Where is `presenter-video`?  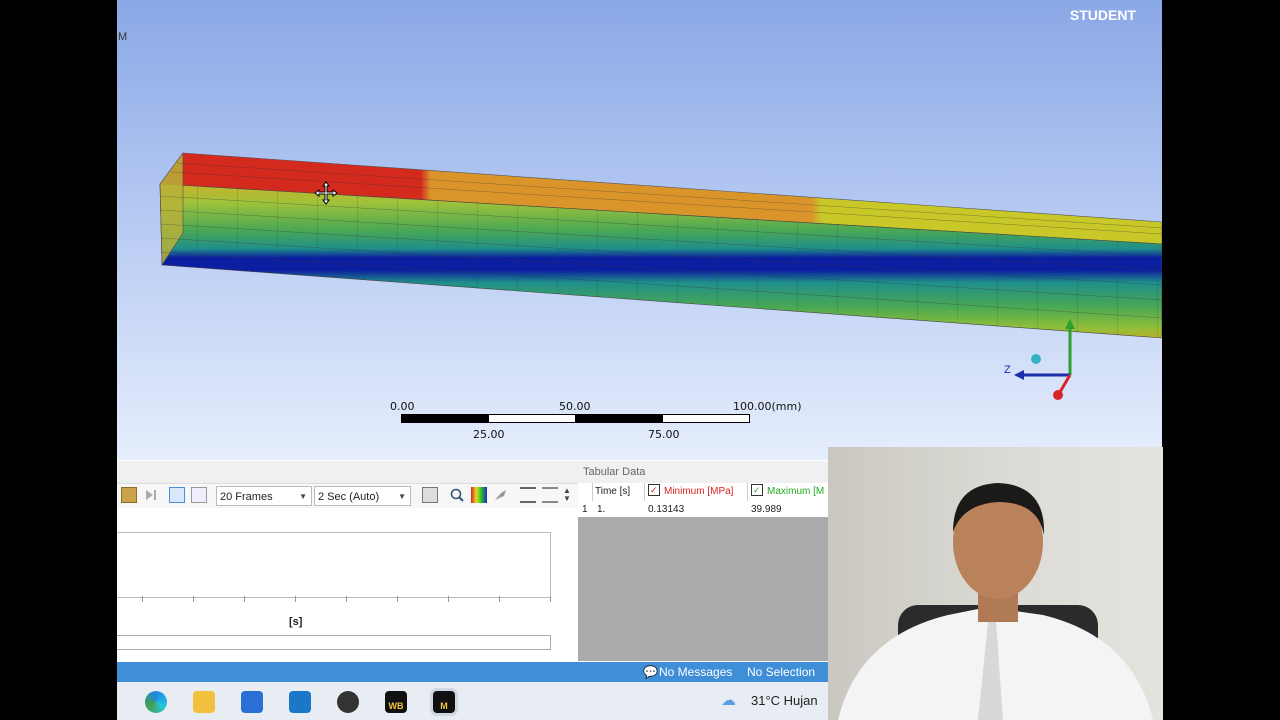
presenter-video is located at coordinates (995, 601).